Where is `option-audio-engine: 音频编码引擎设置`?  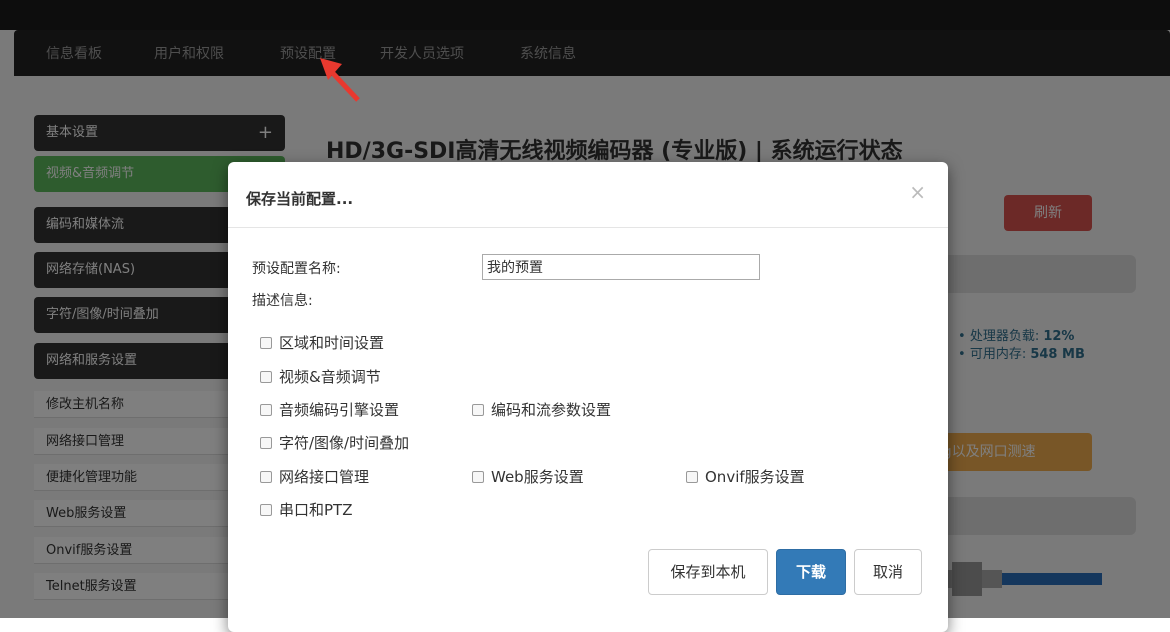
option-audio-engine: 音频编码引擎设置 is located at coordinates (329, 409).